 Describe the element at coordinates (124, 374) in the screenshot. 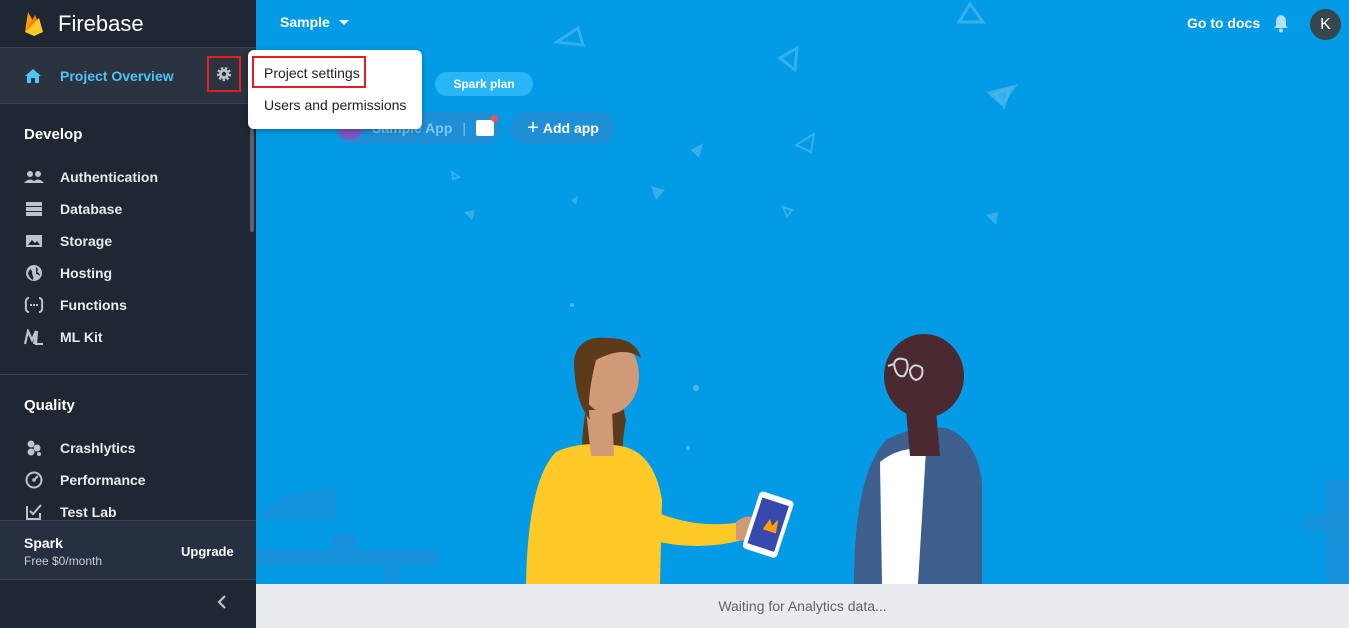

I see `sidebar-divider` at that location.